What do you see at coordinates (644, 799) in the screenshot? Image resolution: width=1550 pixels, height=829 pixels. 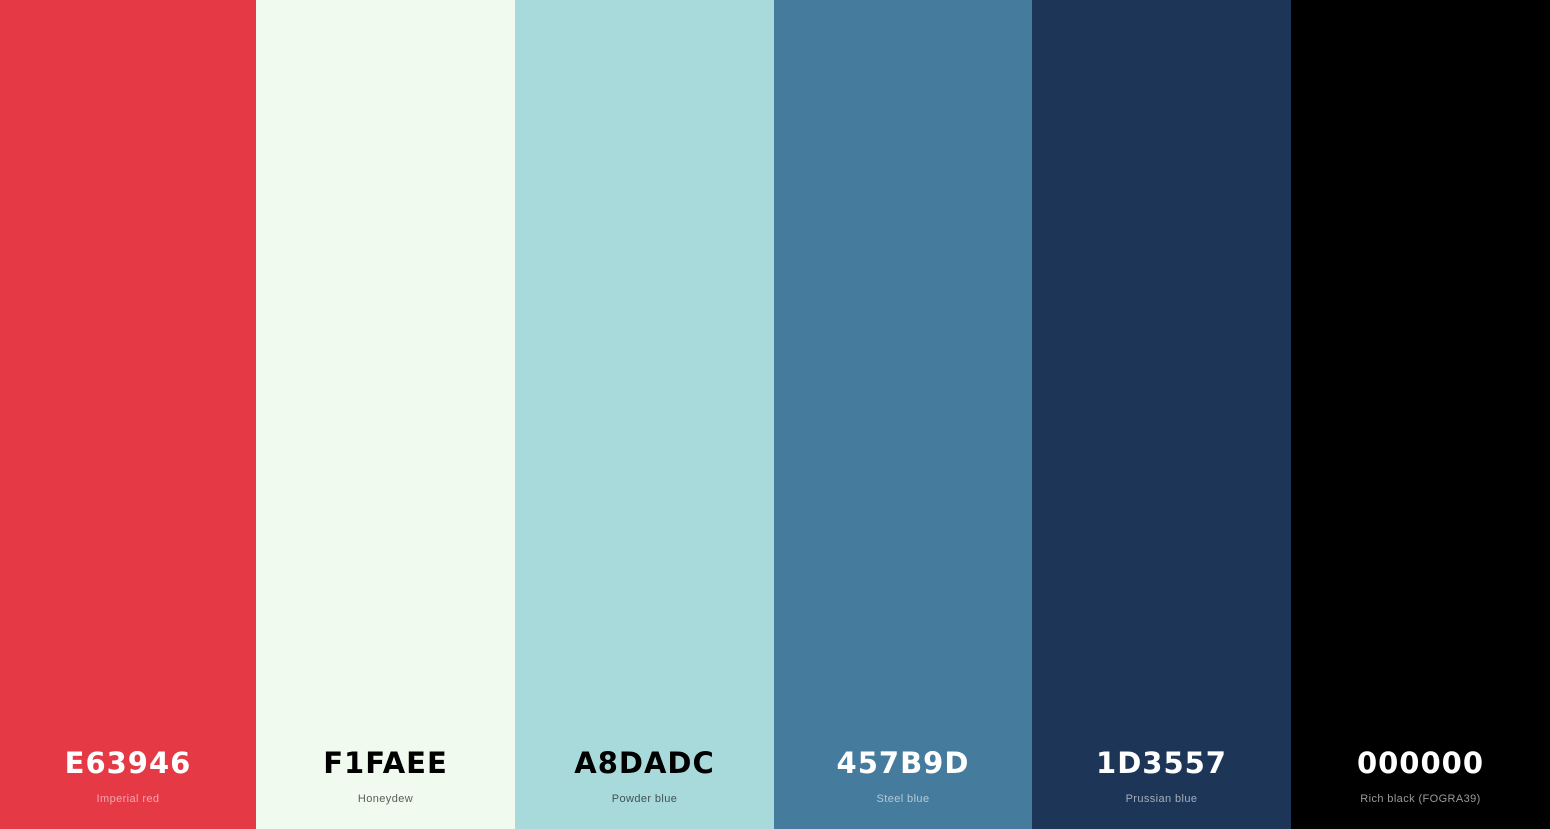 I see `color-name: Powder blue` at bounding box center [644, 799].